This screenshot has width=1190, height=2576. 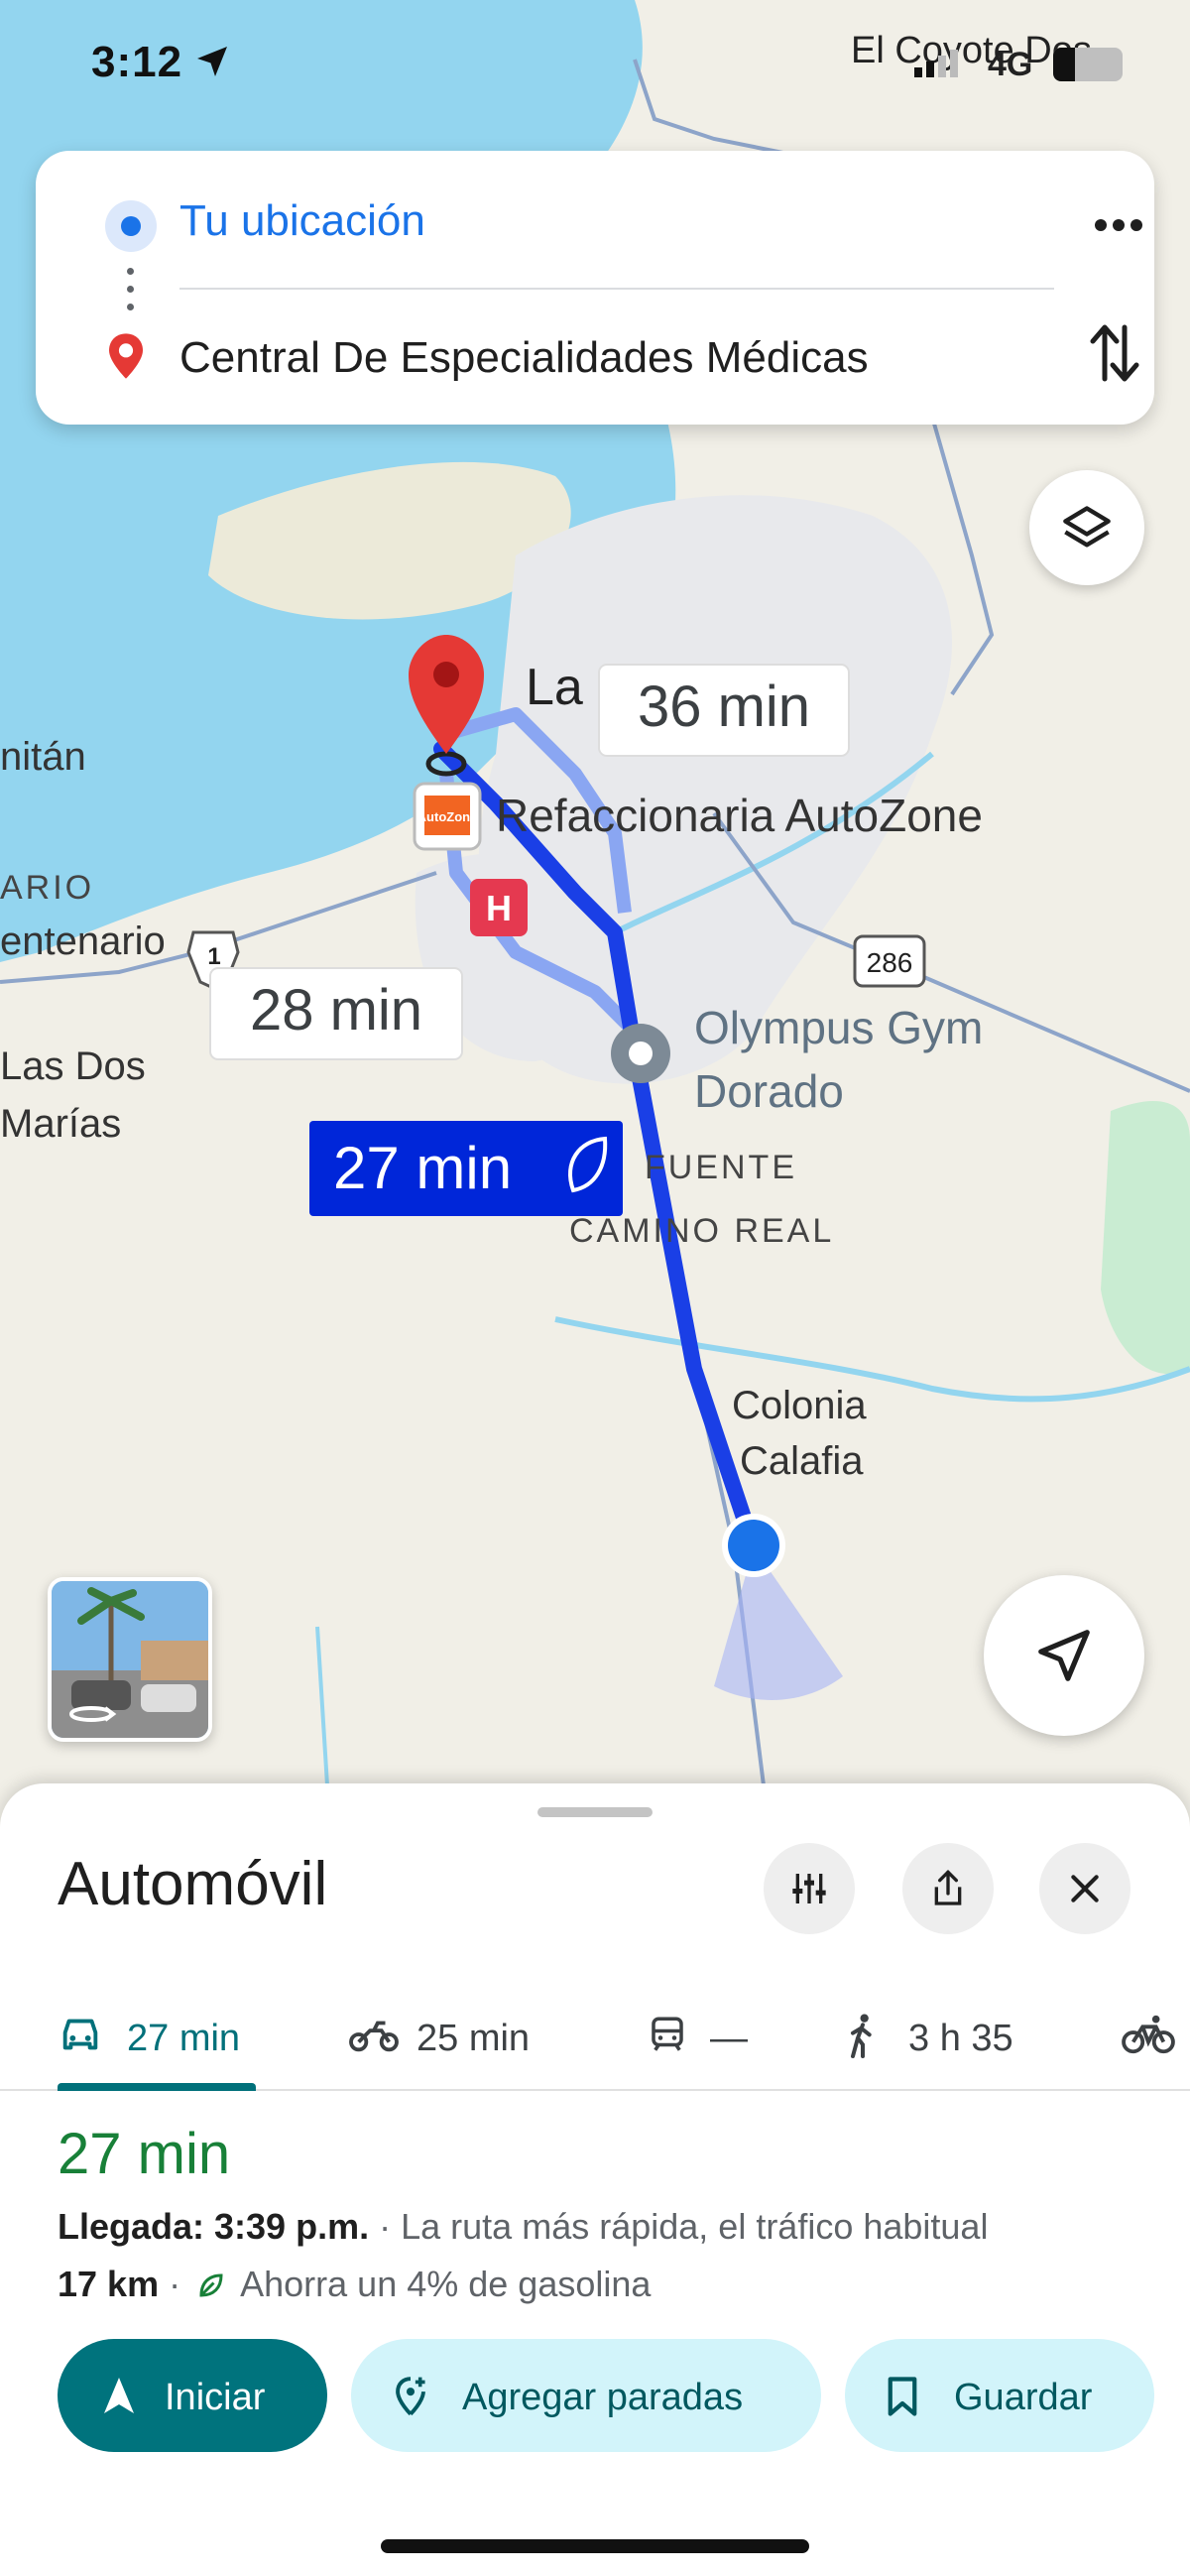 What do you see at coordinates (109, 2284) in the screenshot?
I see `route-distance: 17 km` at bounding box center [109, 2284].